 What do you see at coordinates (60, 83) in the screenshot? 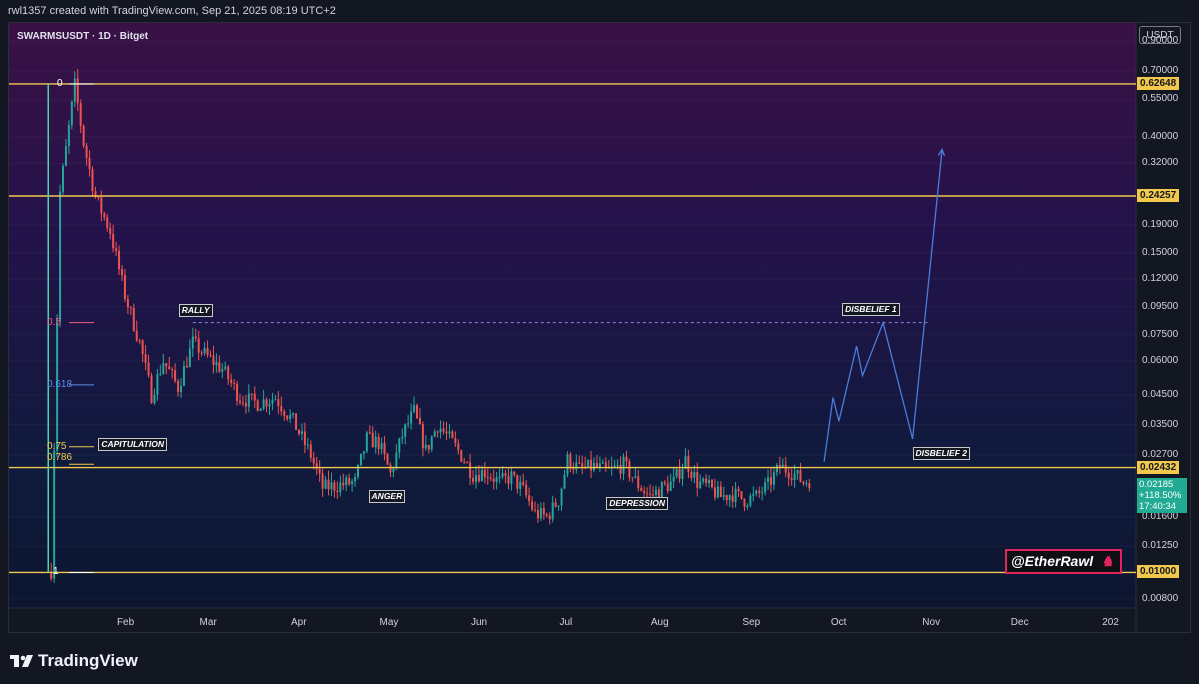
I see `fib-label-0: 0` at bounding box center [60, 83].